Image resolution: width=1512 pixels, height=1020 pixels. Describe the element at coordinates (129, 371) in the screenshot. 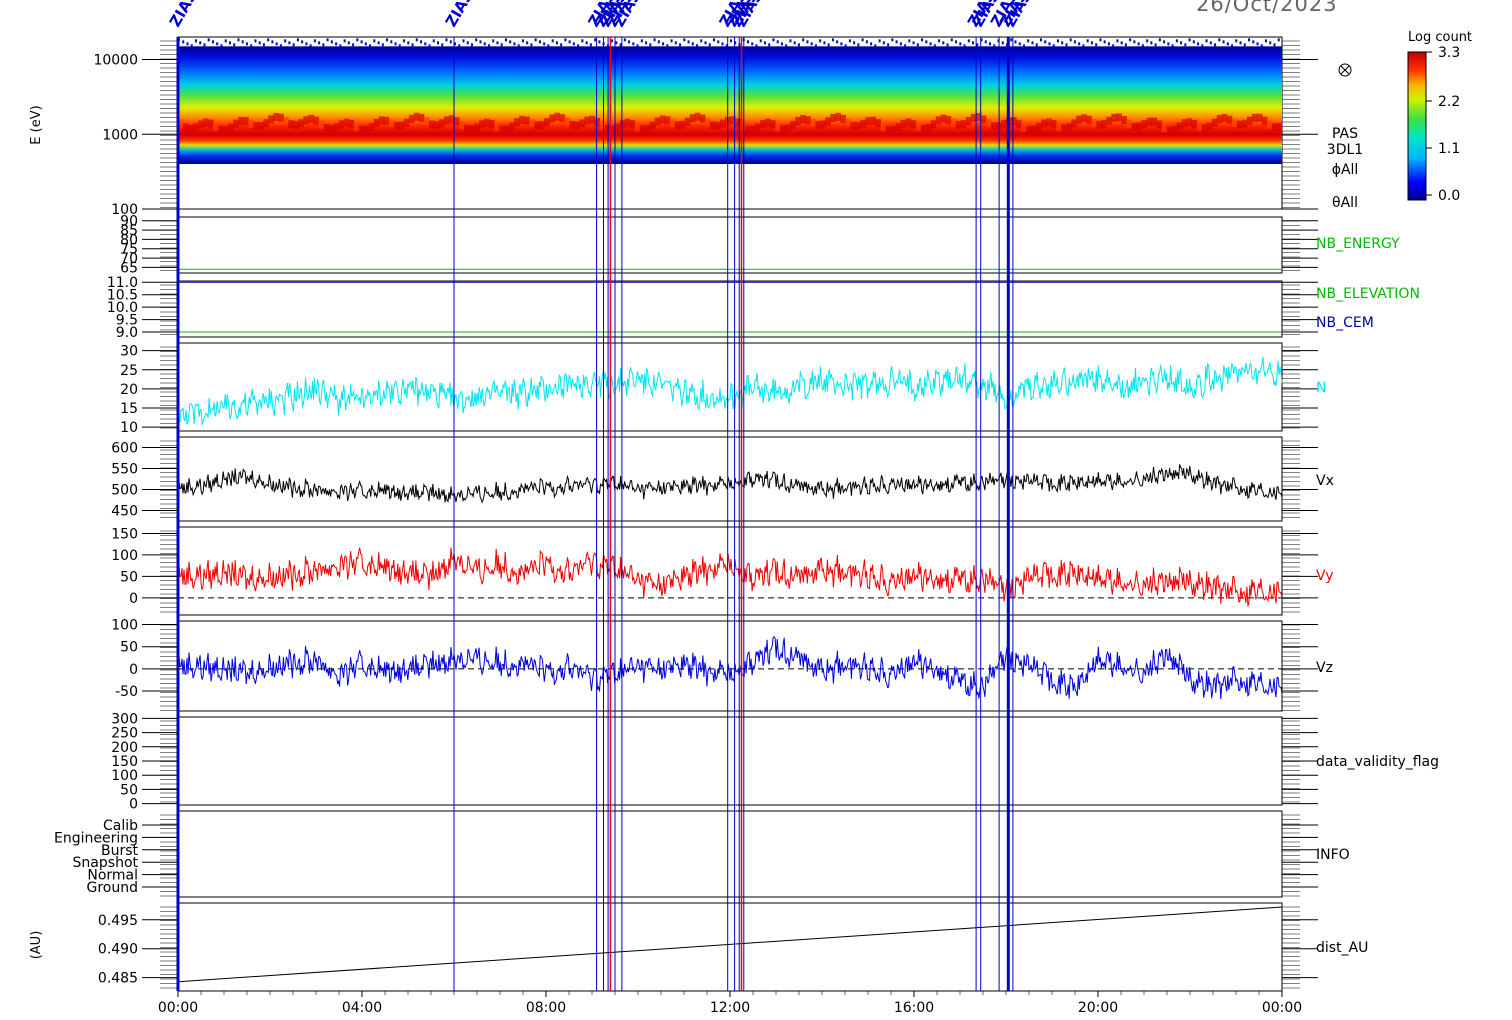

I see `tick-label: 25` at that location.